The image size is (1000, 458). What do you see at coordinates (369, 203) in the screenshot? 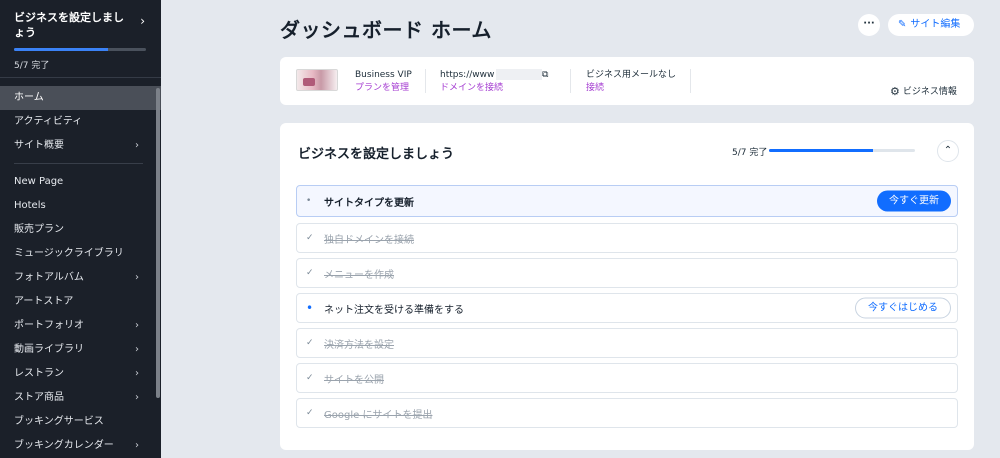
I see `setup-task-label: サイトタイプを更新` at bounding box center [369, 203].